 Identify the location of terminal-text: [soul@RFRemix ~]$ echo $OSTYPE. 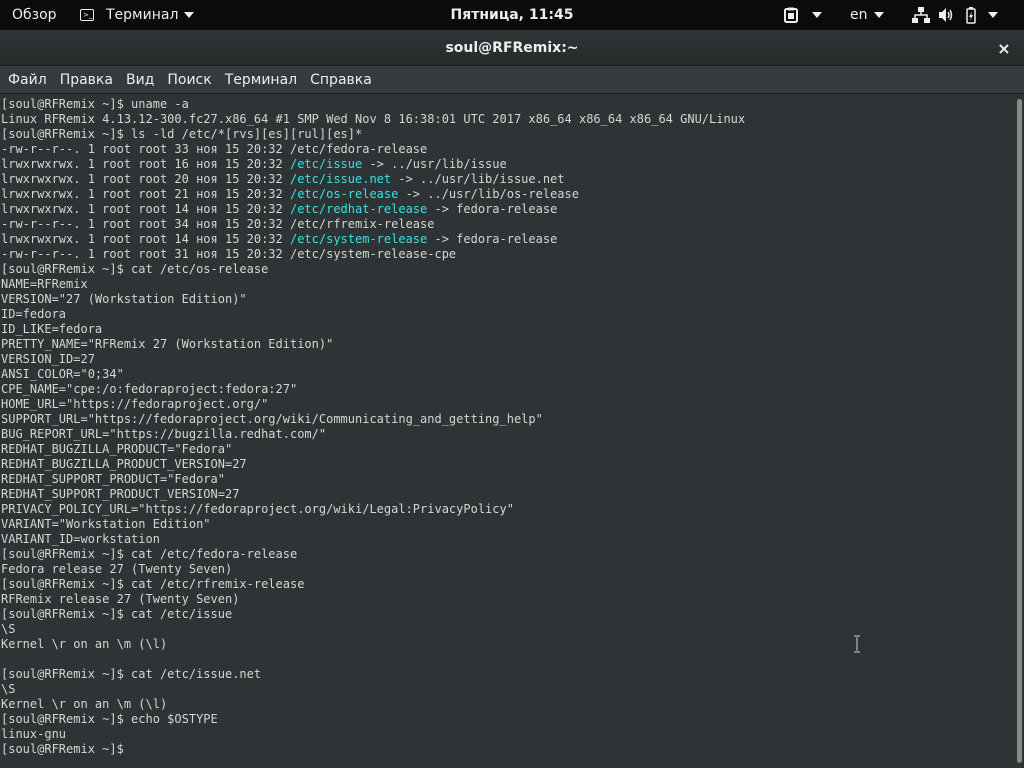
(109, 719).